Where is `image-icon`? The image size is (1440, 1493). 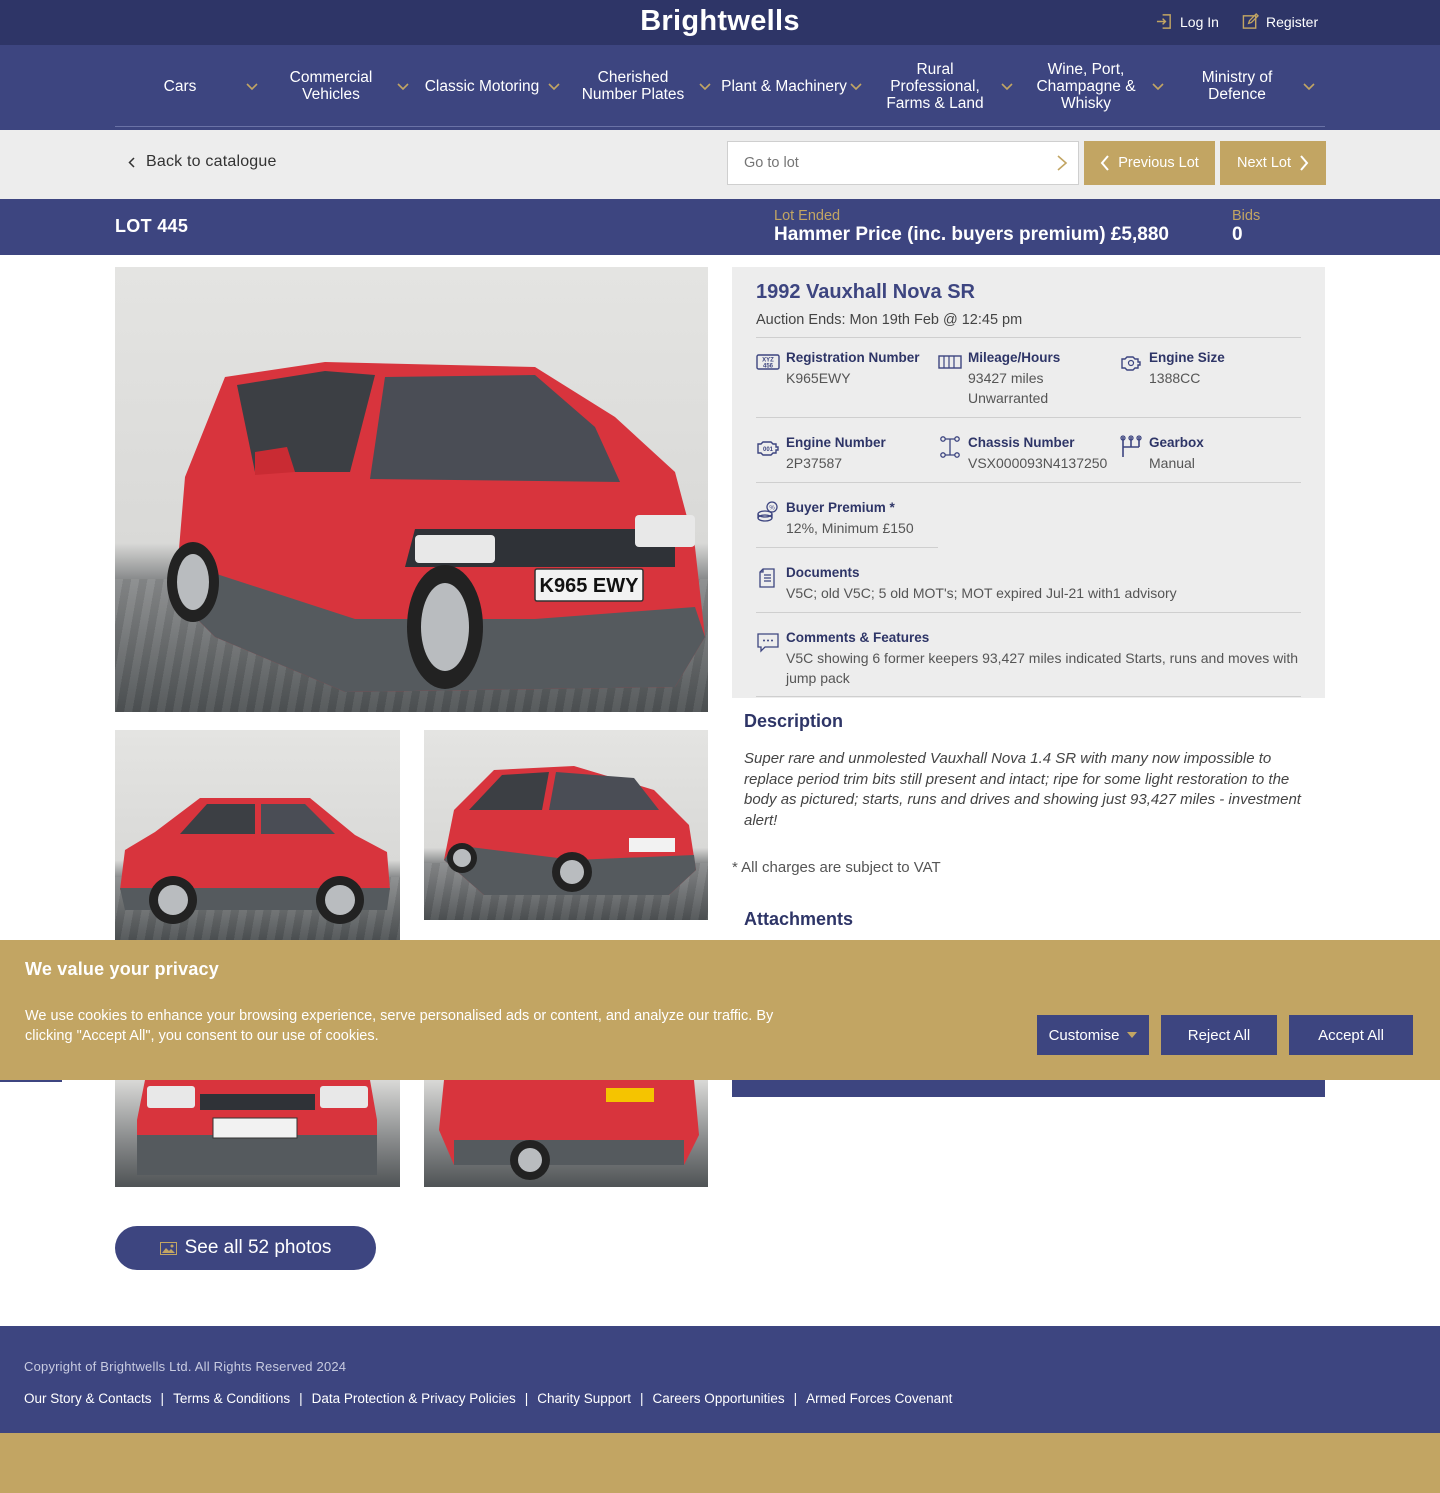
image-icon is located at coordinates (168, 1248).